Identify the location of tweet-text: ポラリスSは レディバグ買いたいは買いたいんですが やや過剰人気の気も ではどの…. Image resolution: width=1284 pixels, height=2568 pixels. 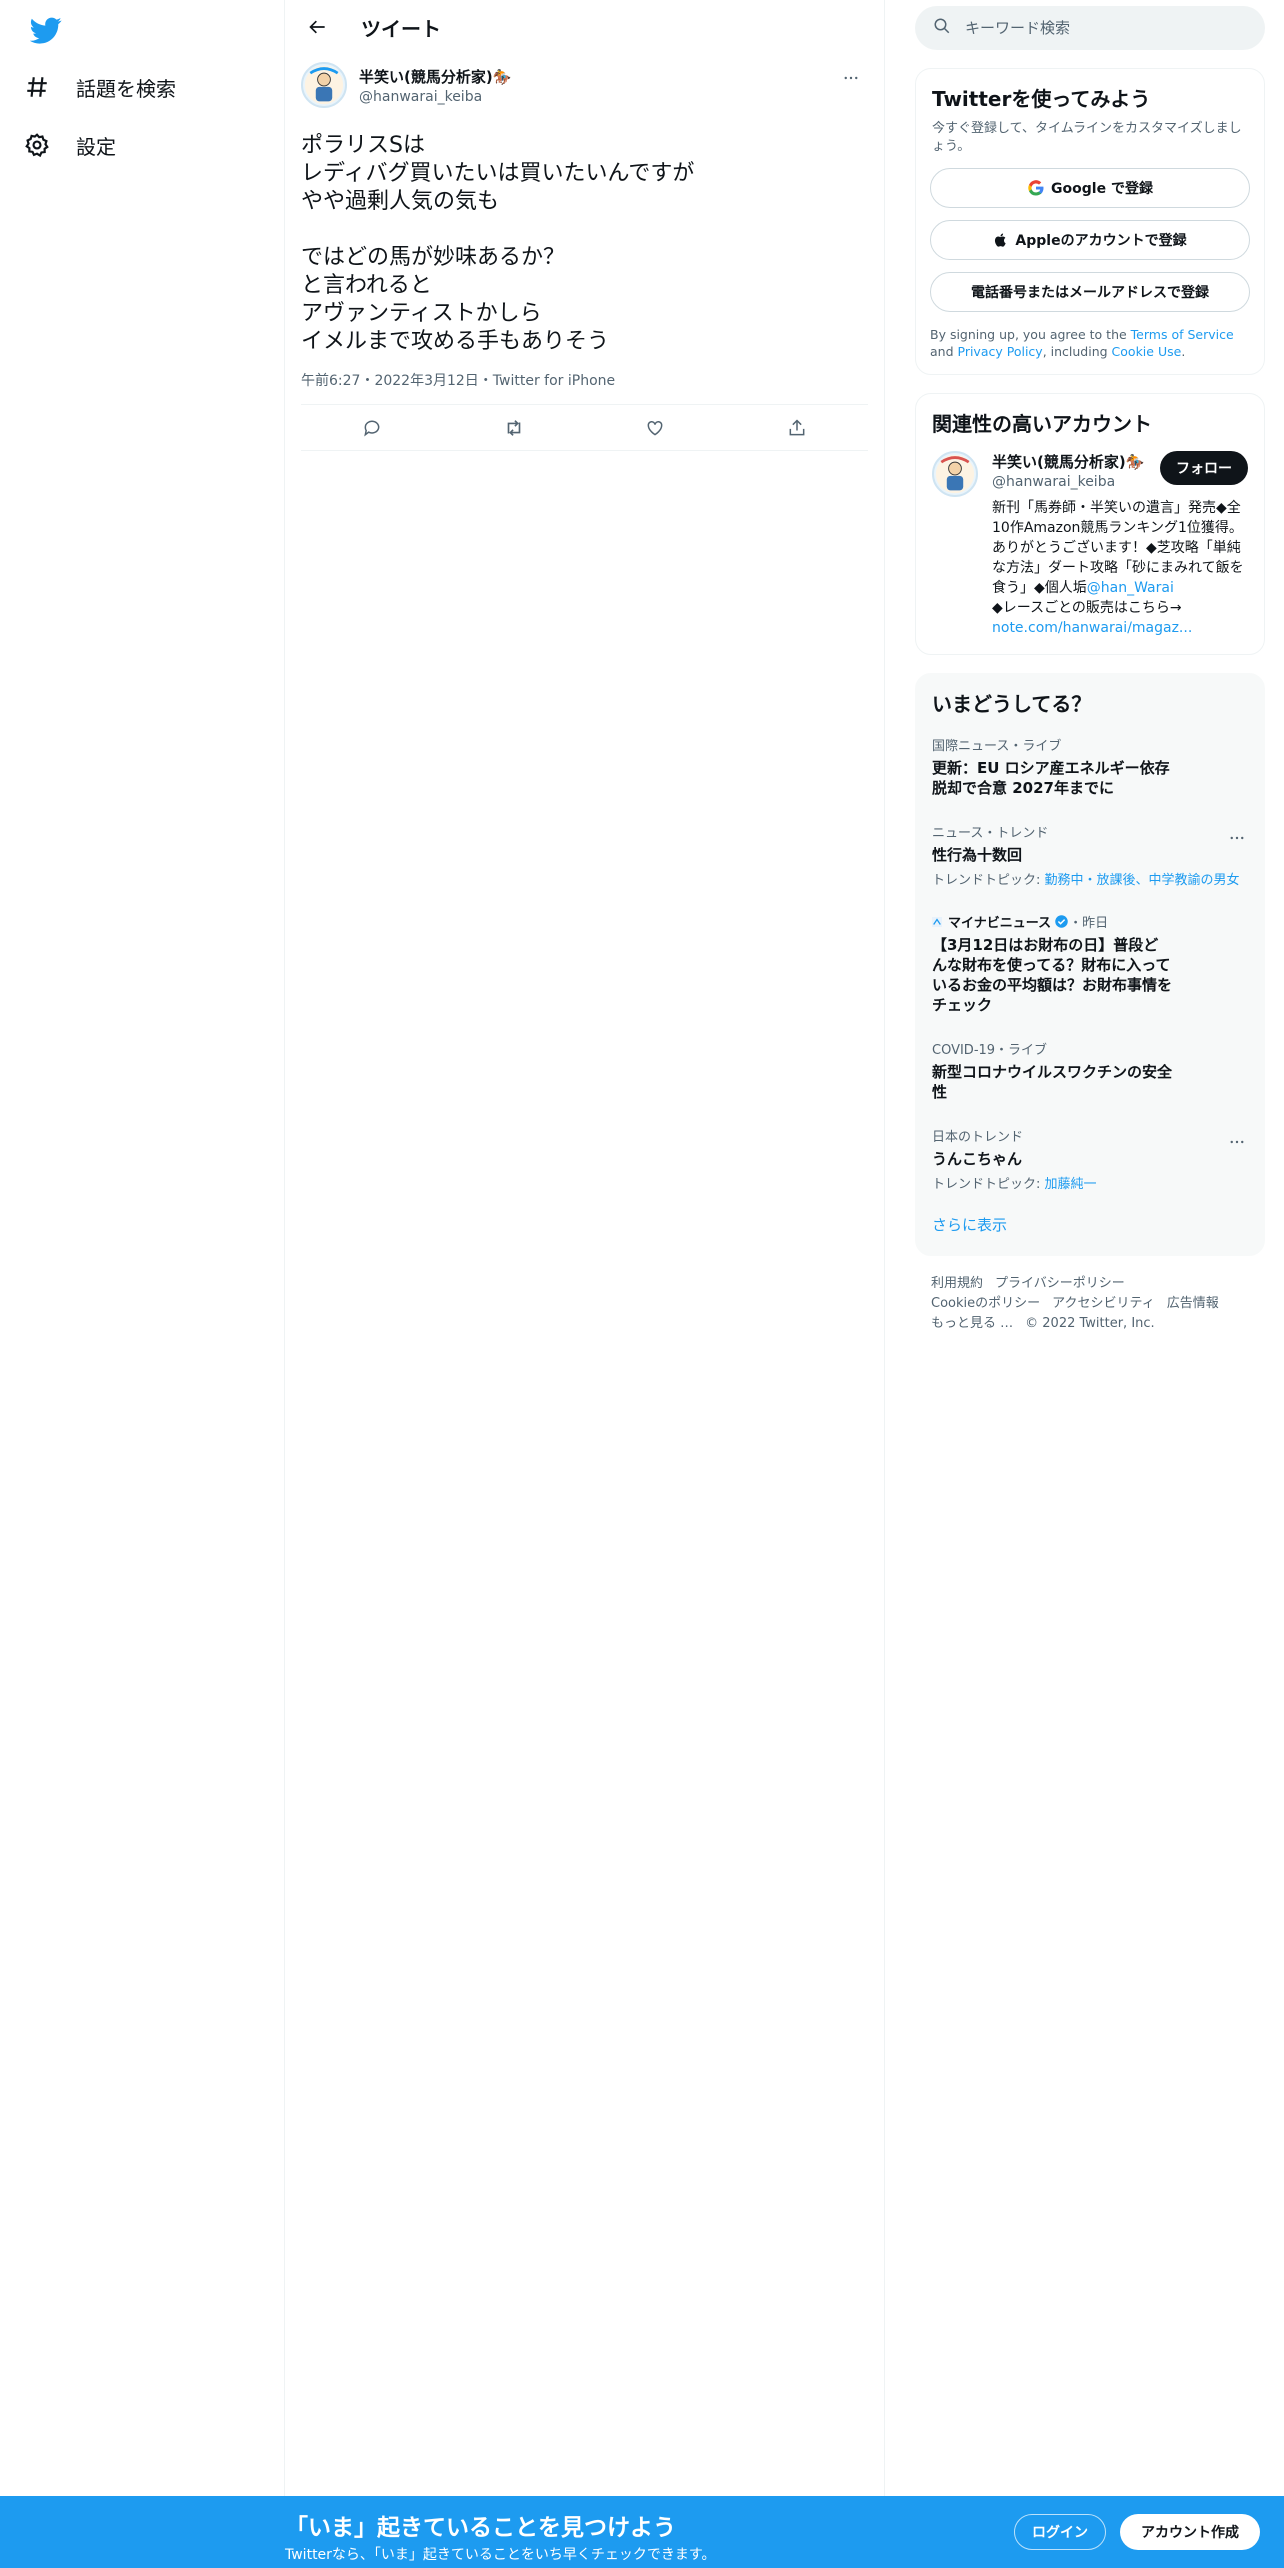
(498, 243).